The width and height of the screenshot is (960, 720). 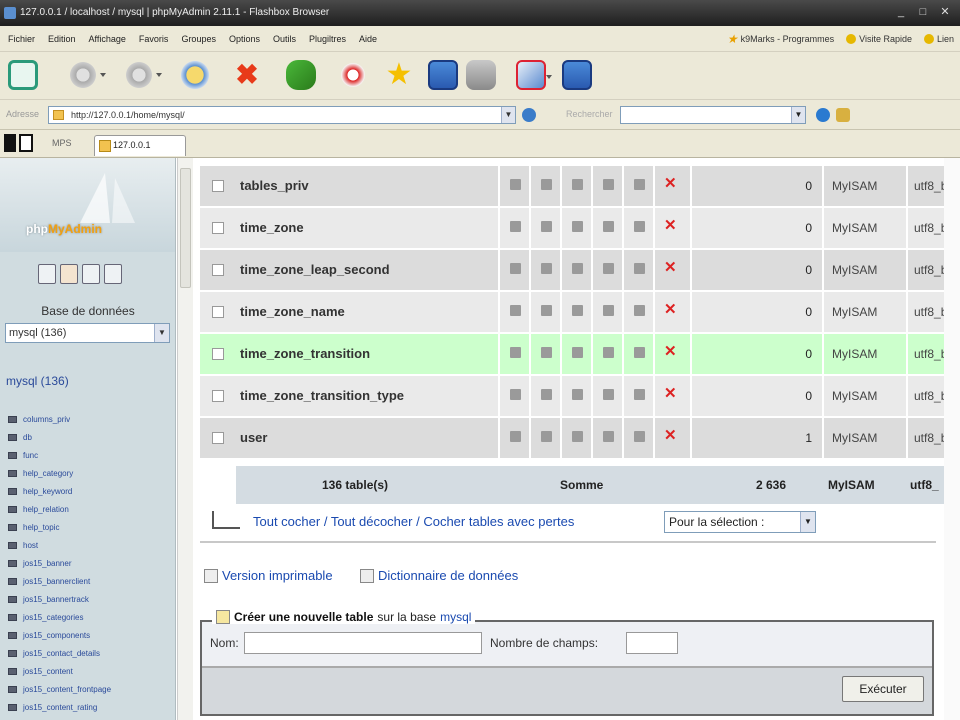 What do you see at coordinates (365, 228) in the screenshot?
I see `table-name: time_zone` at bounding box center [365, 228].